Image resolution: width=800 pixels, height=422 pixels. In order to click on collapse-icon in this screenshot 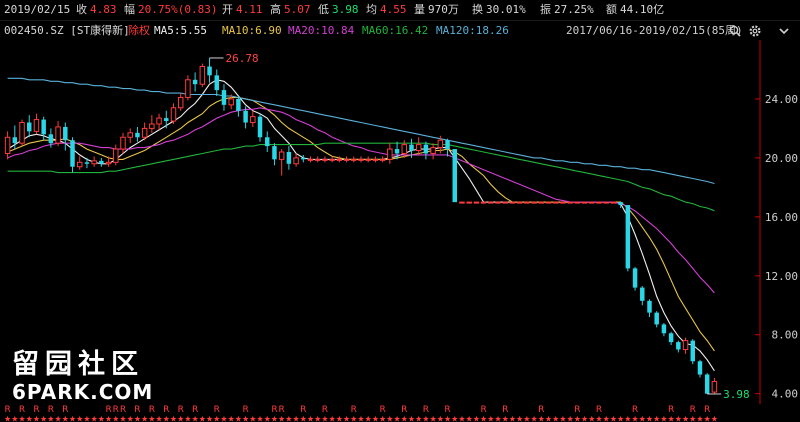, I will do `click(784, 31)`.